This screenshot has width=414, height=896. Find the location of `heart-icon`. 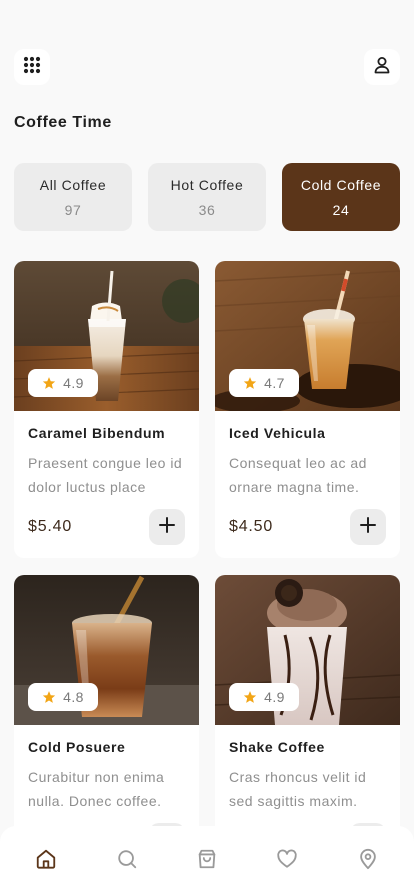

heart-icon is located at coordinates (287, 861).